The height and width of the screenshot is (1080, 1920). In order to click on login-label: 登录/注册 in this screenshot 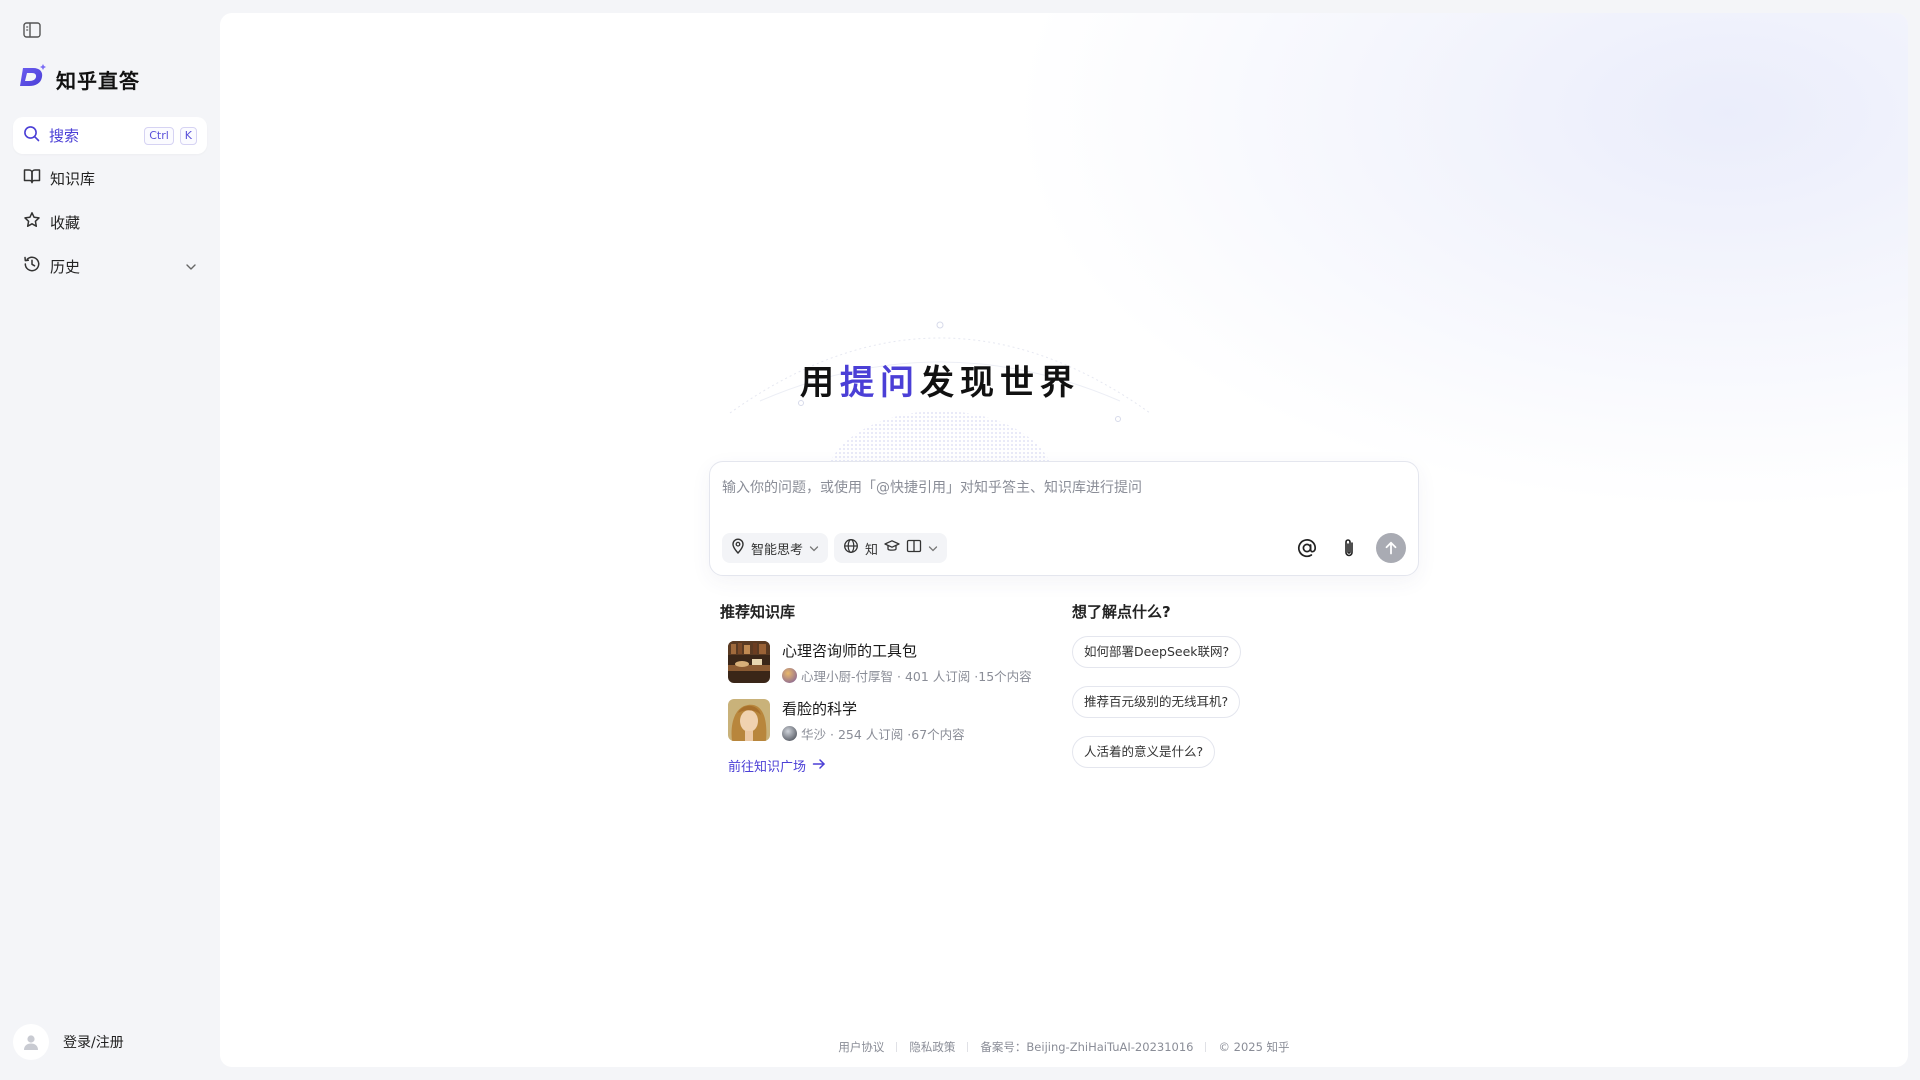, I will do `click(93, 1043)`.